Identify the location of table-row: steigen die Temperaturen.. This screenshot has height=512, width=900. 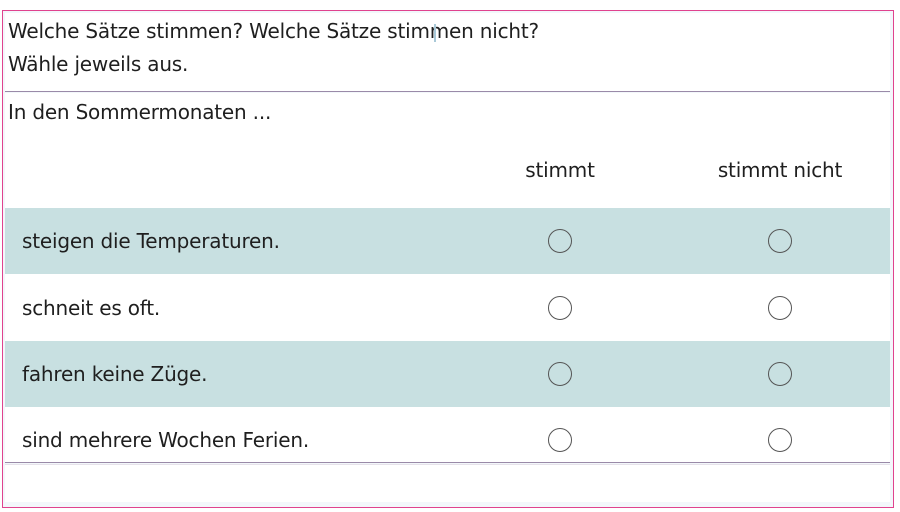
(447, 241).